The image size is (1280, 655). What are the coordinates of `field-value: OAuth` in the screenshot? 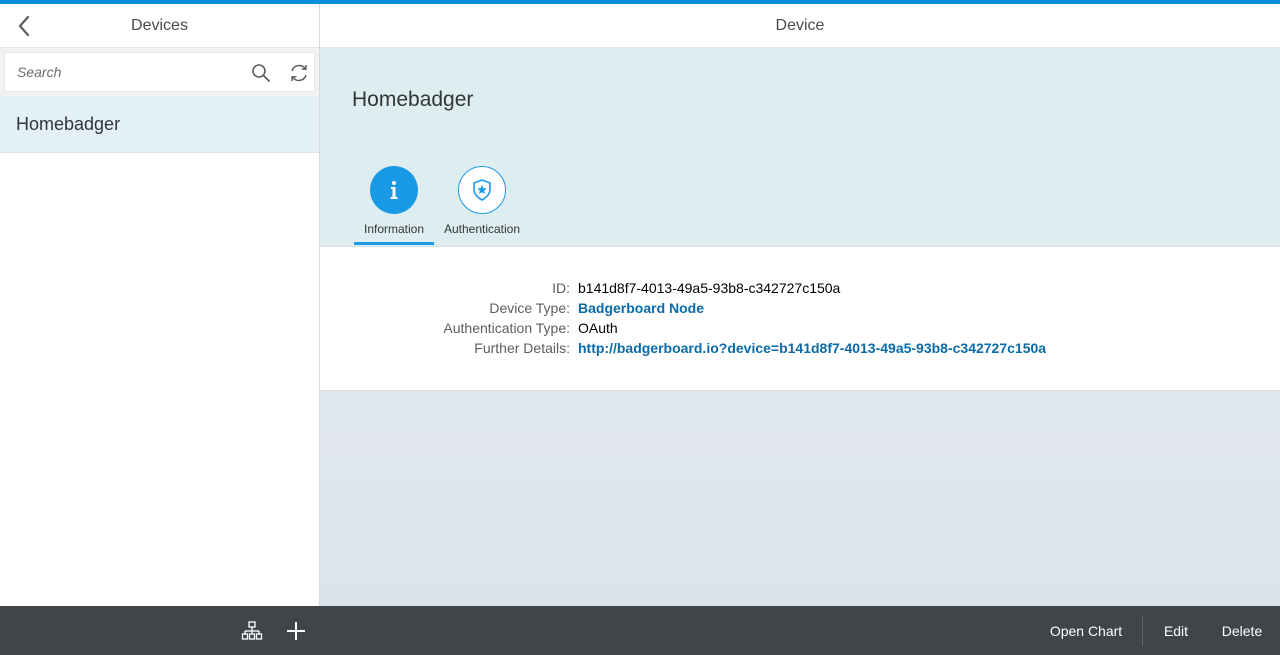 It's located at (598, 328).